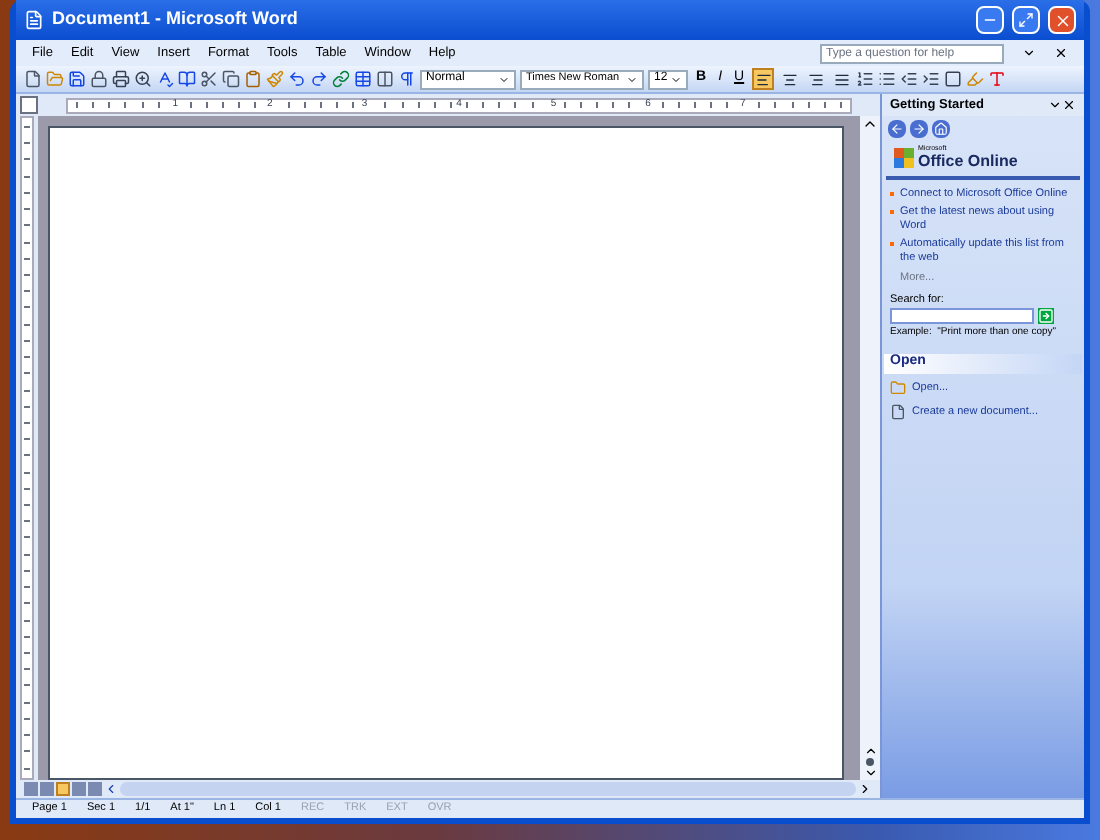 This screenshot has height=840, width=1100. What do you see at coordinates (1046, 316) in the screenshot?
I see `go-icon` at bounding box center [1046, 316].